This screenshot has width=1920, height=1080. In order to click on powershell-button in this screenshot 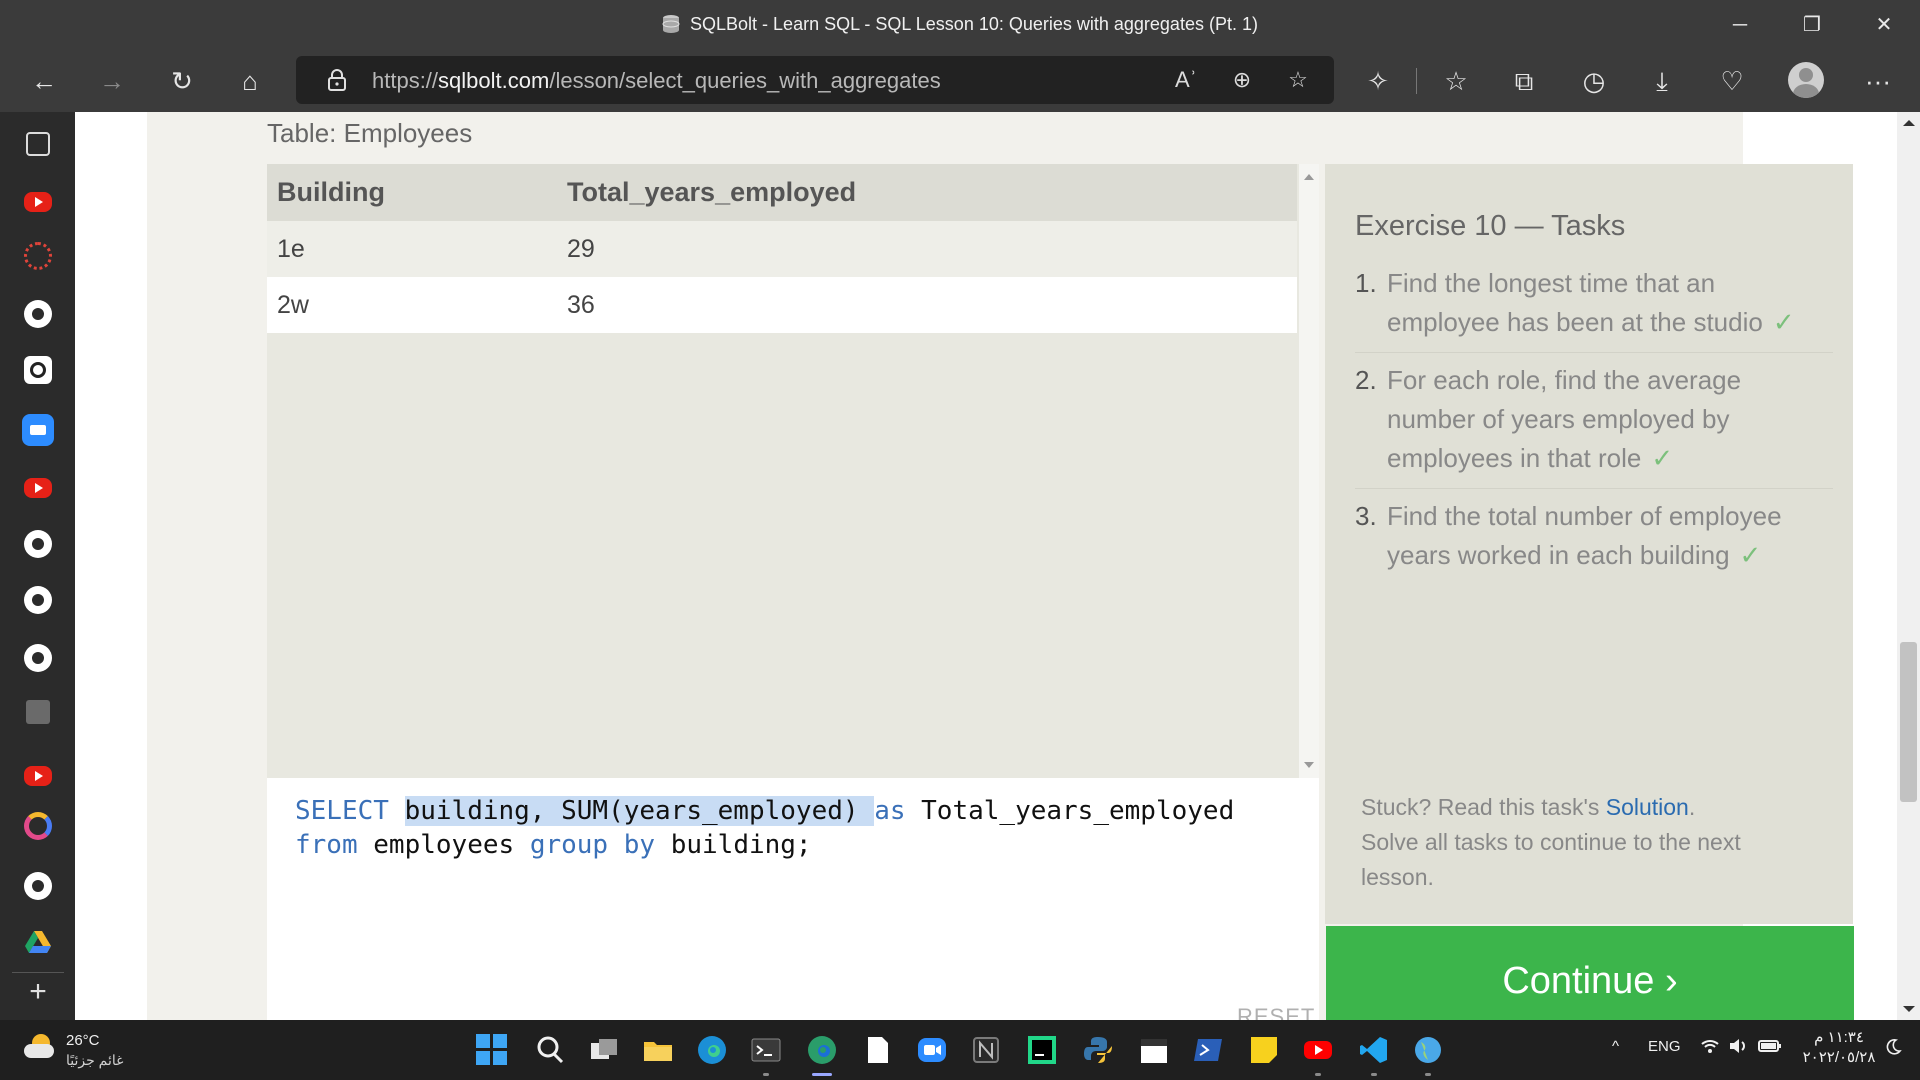, I will do `click(1208, 1050)`.